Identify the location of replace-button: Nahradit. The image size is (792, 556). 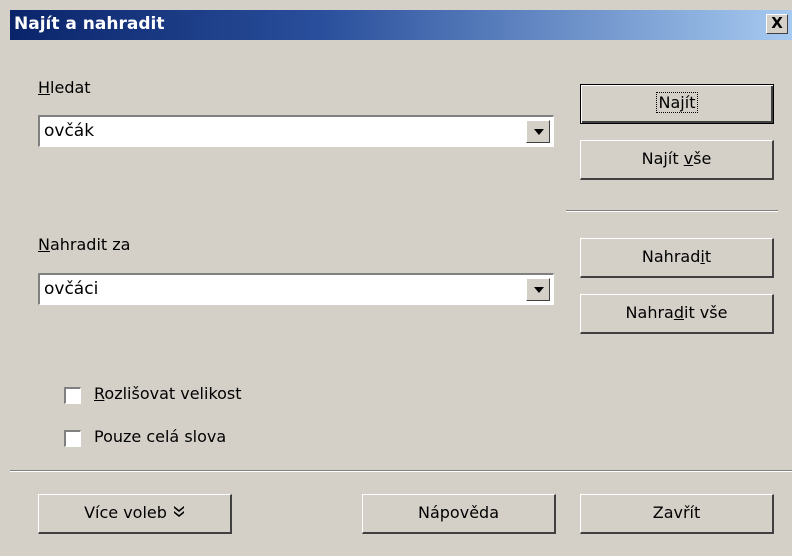
(677, 258).